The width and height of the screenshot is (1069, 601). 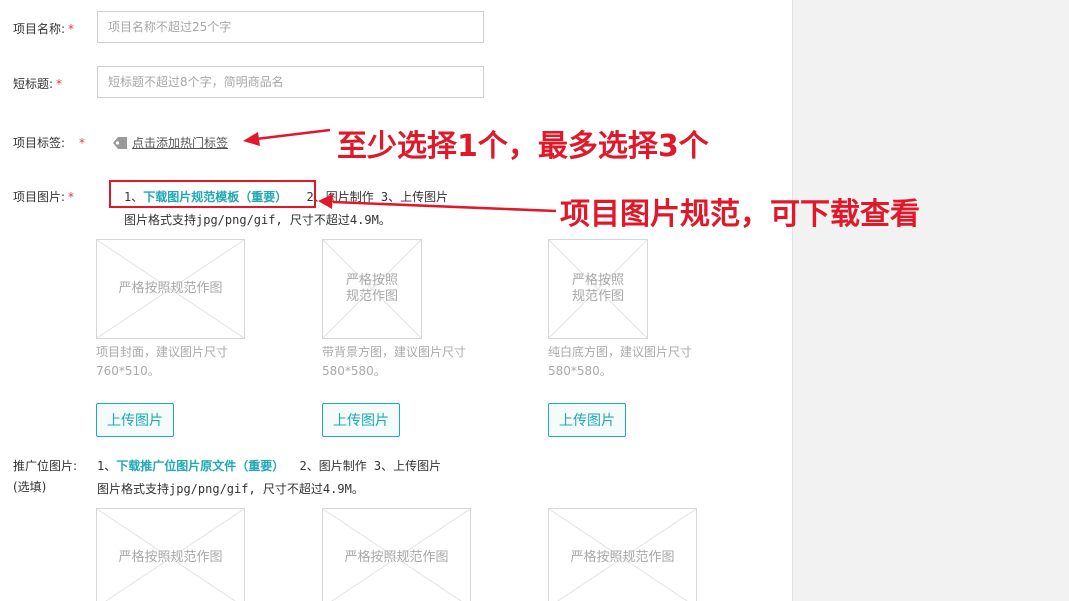 I want to click on upload-white-square-button: 上传图片, so click(x=587, y=420).